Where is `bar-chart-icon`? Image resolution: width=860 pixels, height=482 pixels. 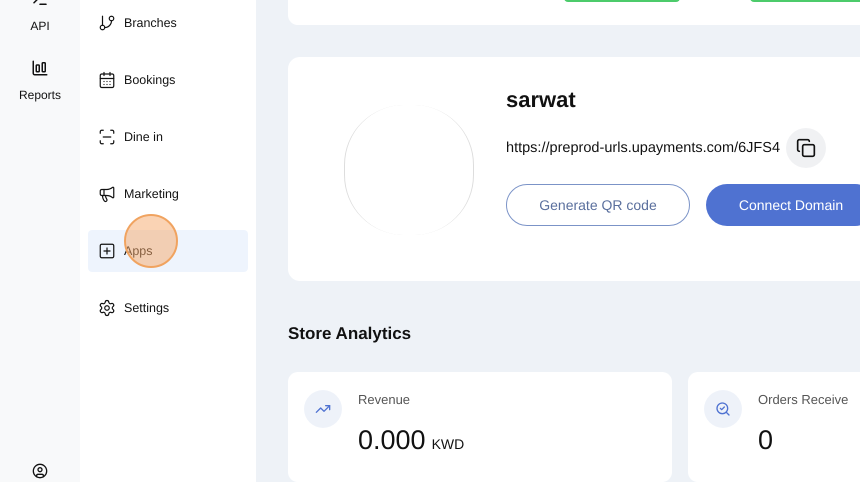 bar-chart-icon is located at coordinates (40, 68).